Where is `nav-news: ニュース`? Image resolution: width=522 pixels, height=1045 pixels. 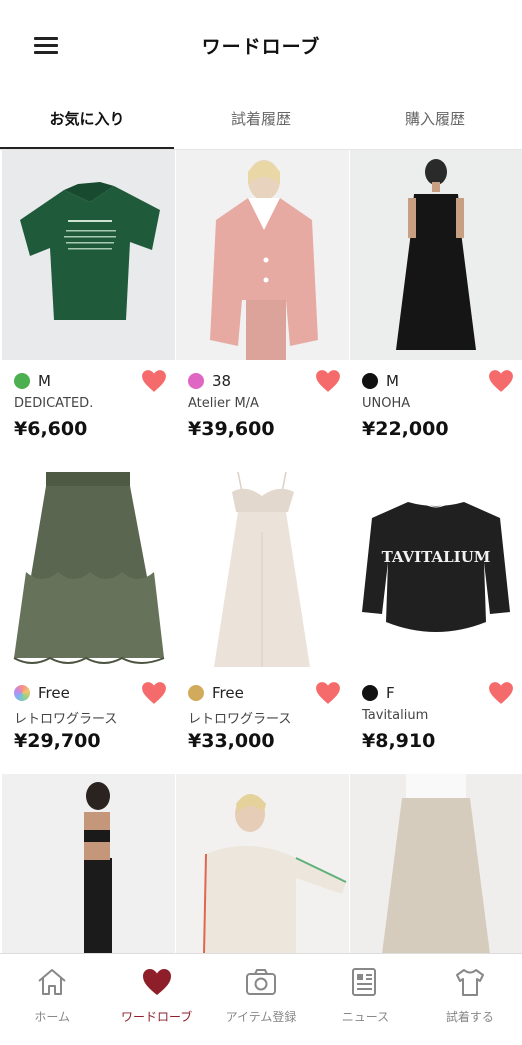
nav-news: ニュース is located at coordinates (365, 999).